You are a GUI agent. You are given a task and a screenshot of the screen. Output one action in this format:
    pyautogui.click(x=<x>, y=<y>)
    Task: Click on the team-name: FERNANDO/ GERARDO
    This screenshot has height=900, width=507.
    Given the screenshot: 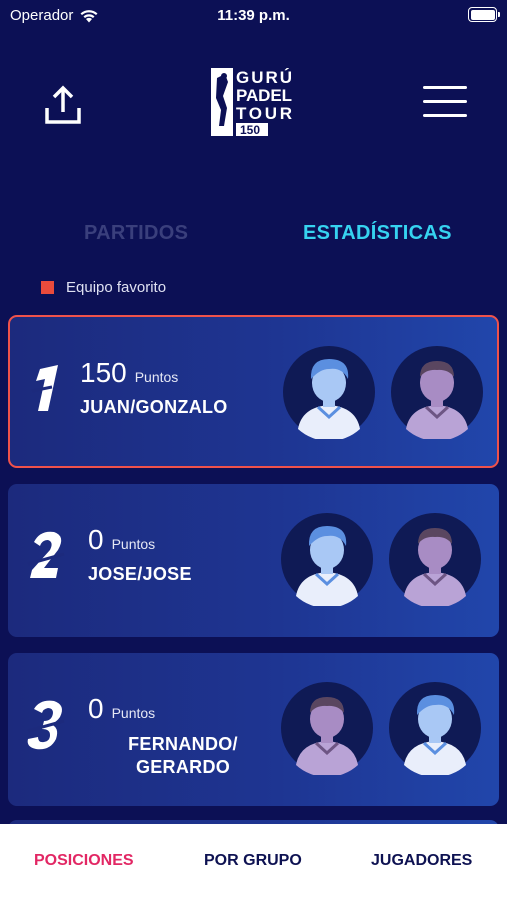 What is the action you would take?
    pyautogui.click(x=183, y=756)
    